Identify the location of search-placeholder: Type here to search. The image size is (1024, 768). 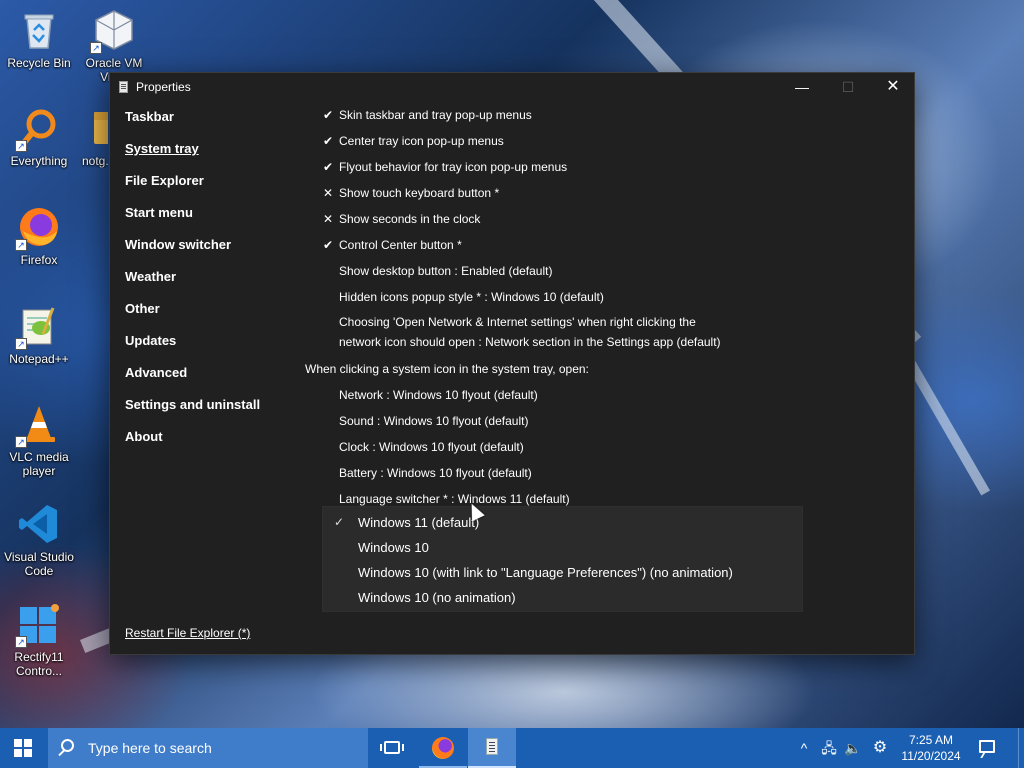
(150, 748).